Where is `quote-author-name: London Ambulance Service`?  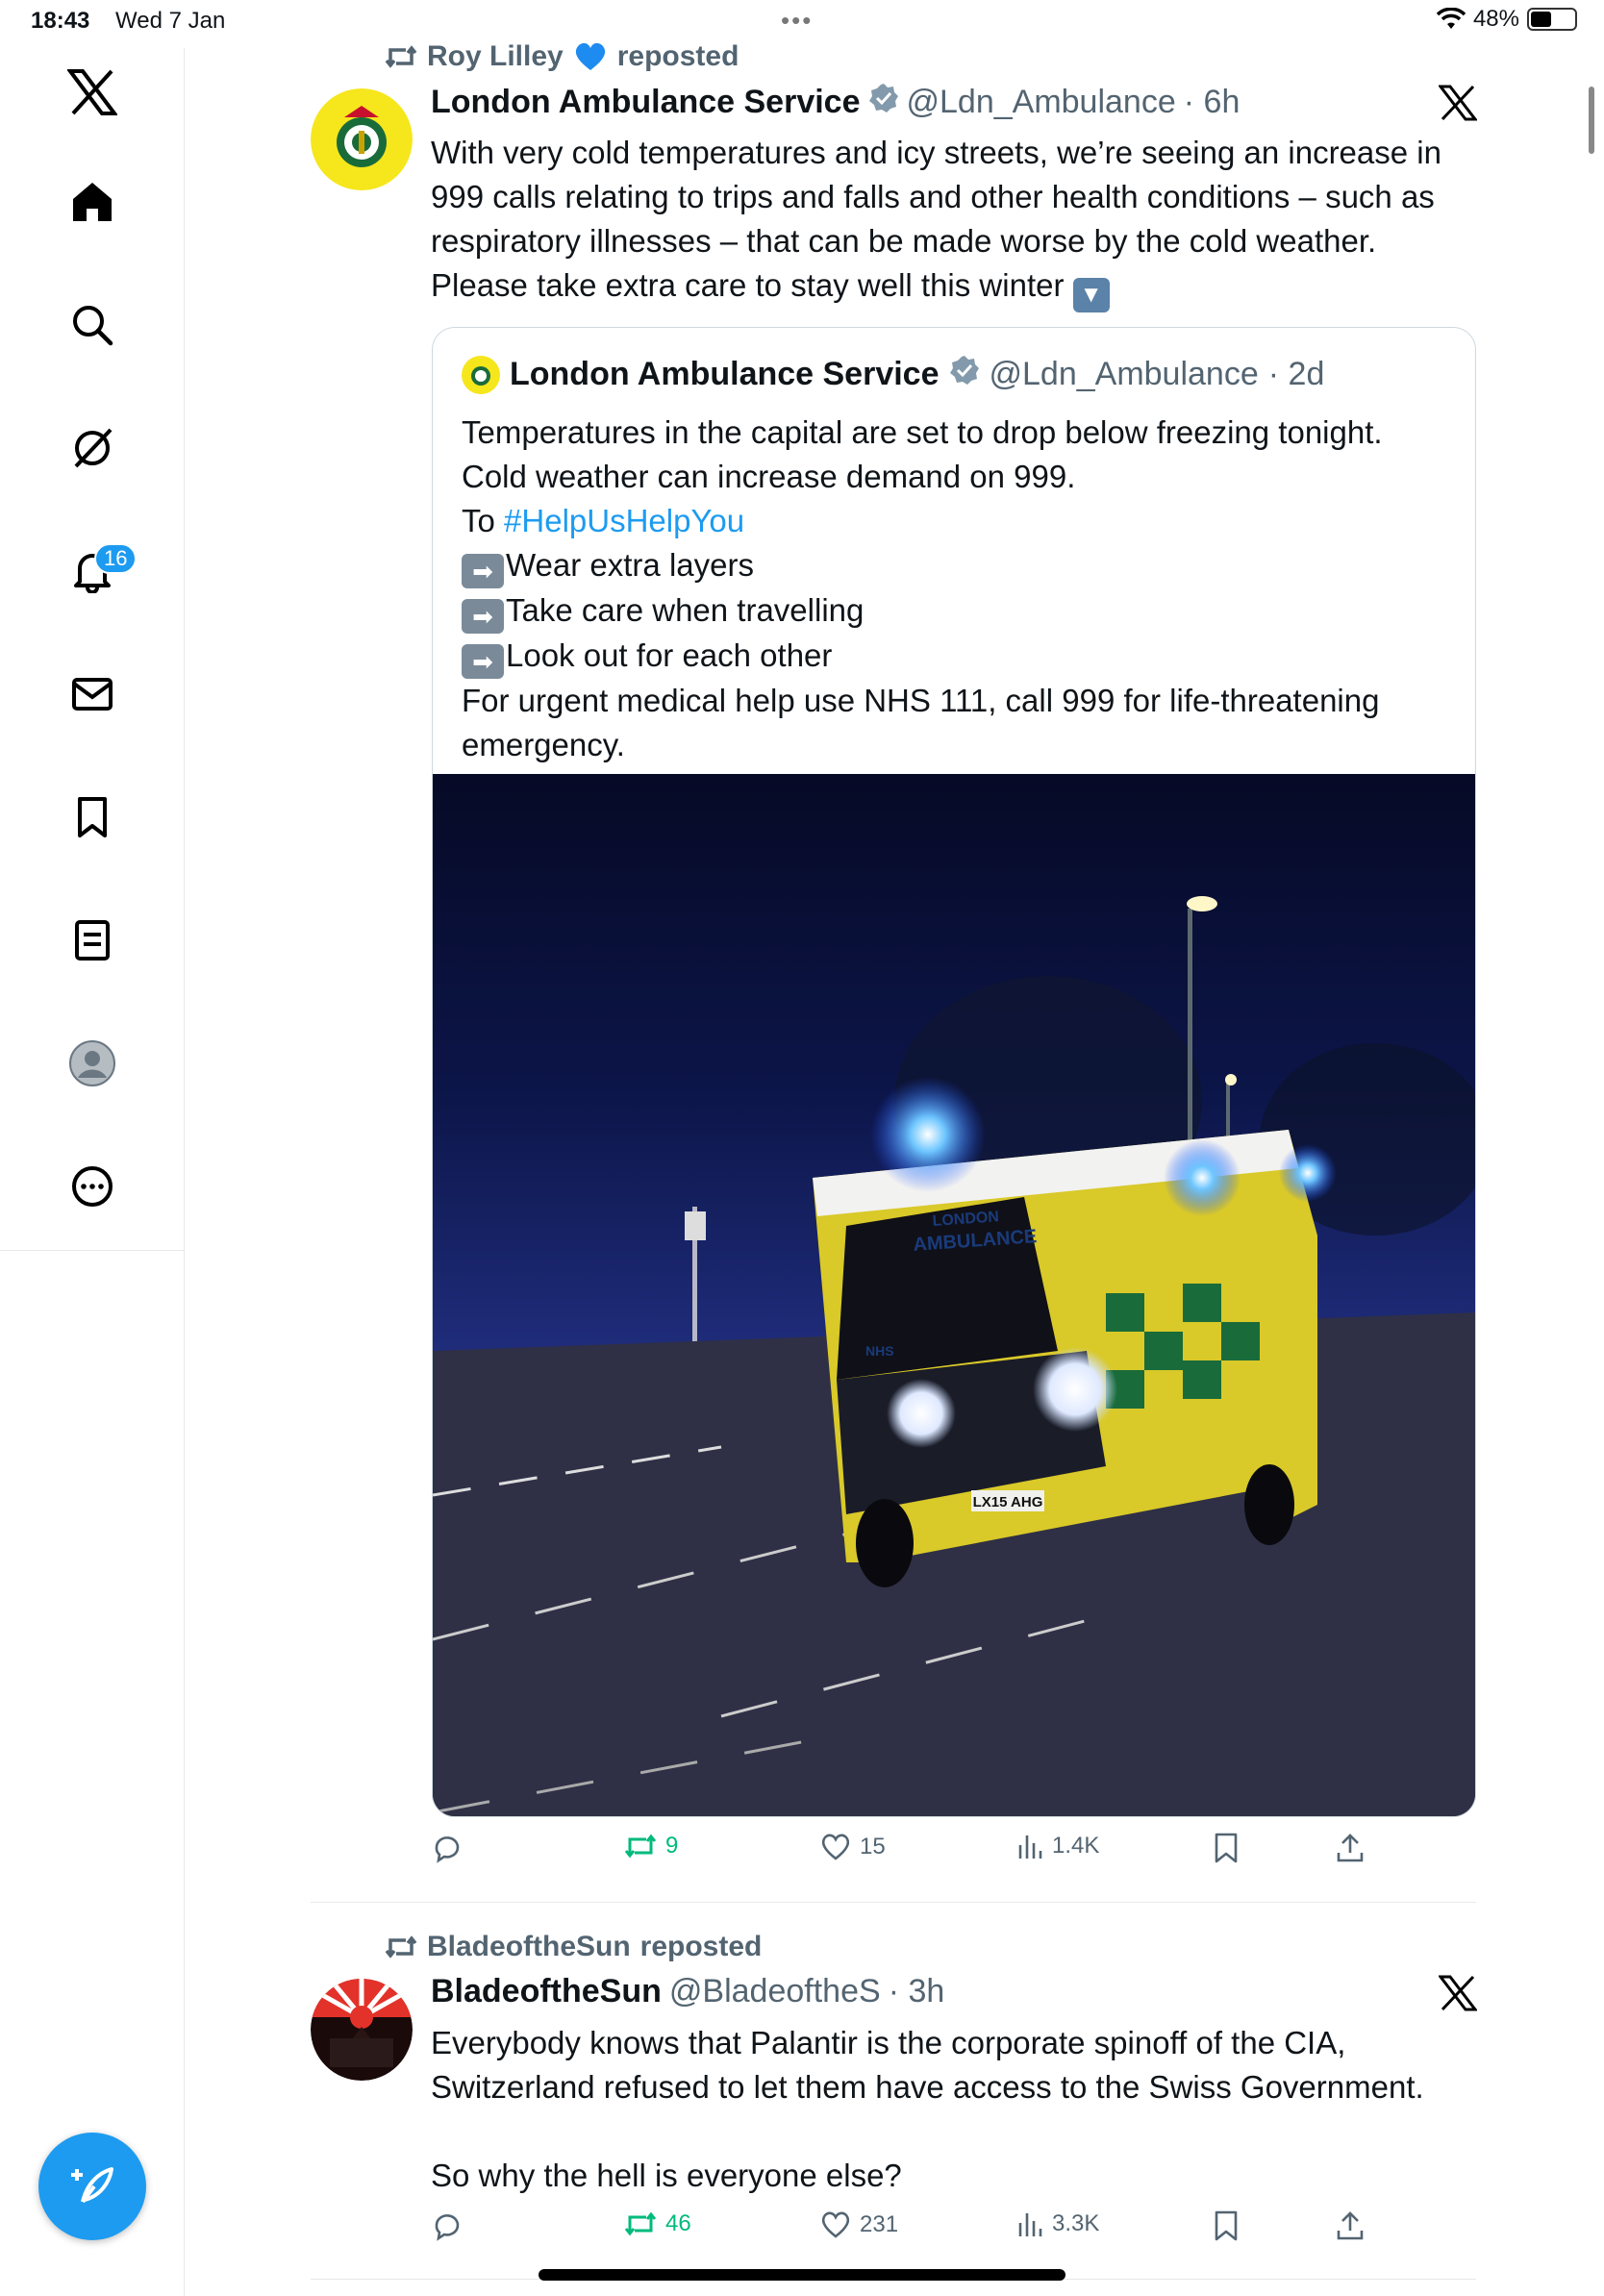 quote-author-name: London Ambulance Service is located at coordinates (725, 374).